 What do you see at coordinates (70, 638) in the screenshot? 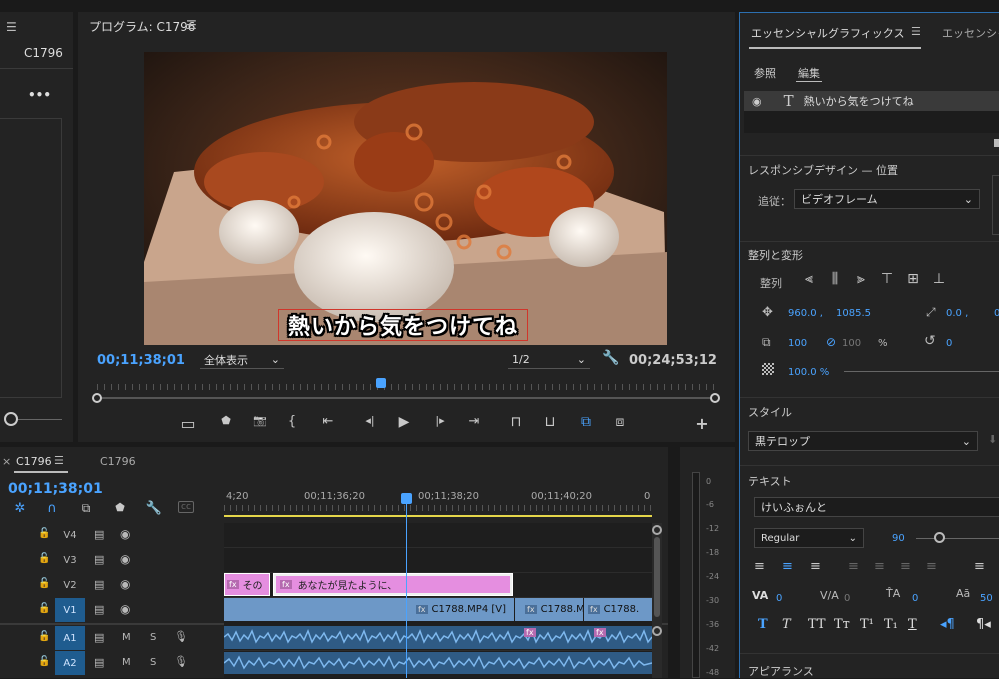
I see `track-label: A1` at bounding box center [70, 638].